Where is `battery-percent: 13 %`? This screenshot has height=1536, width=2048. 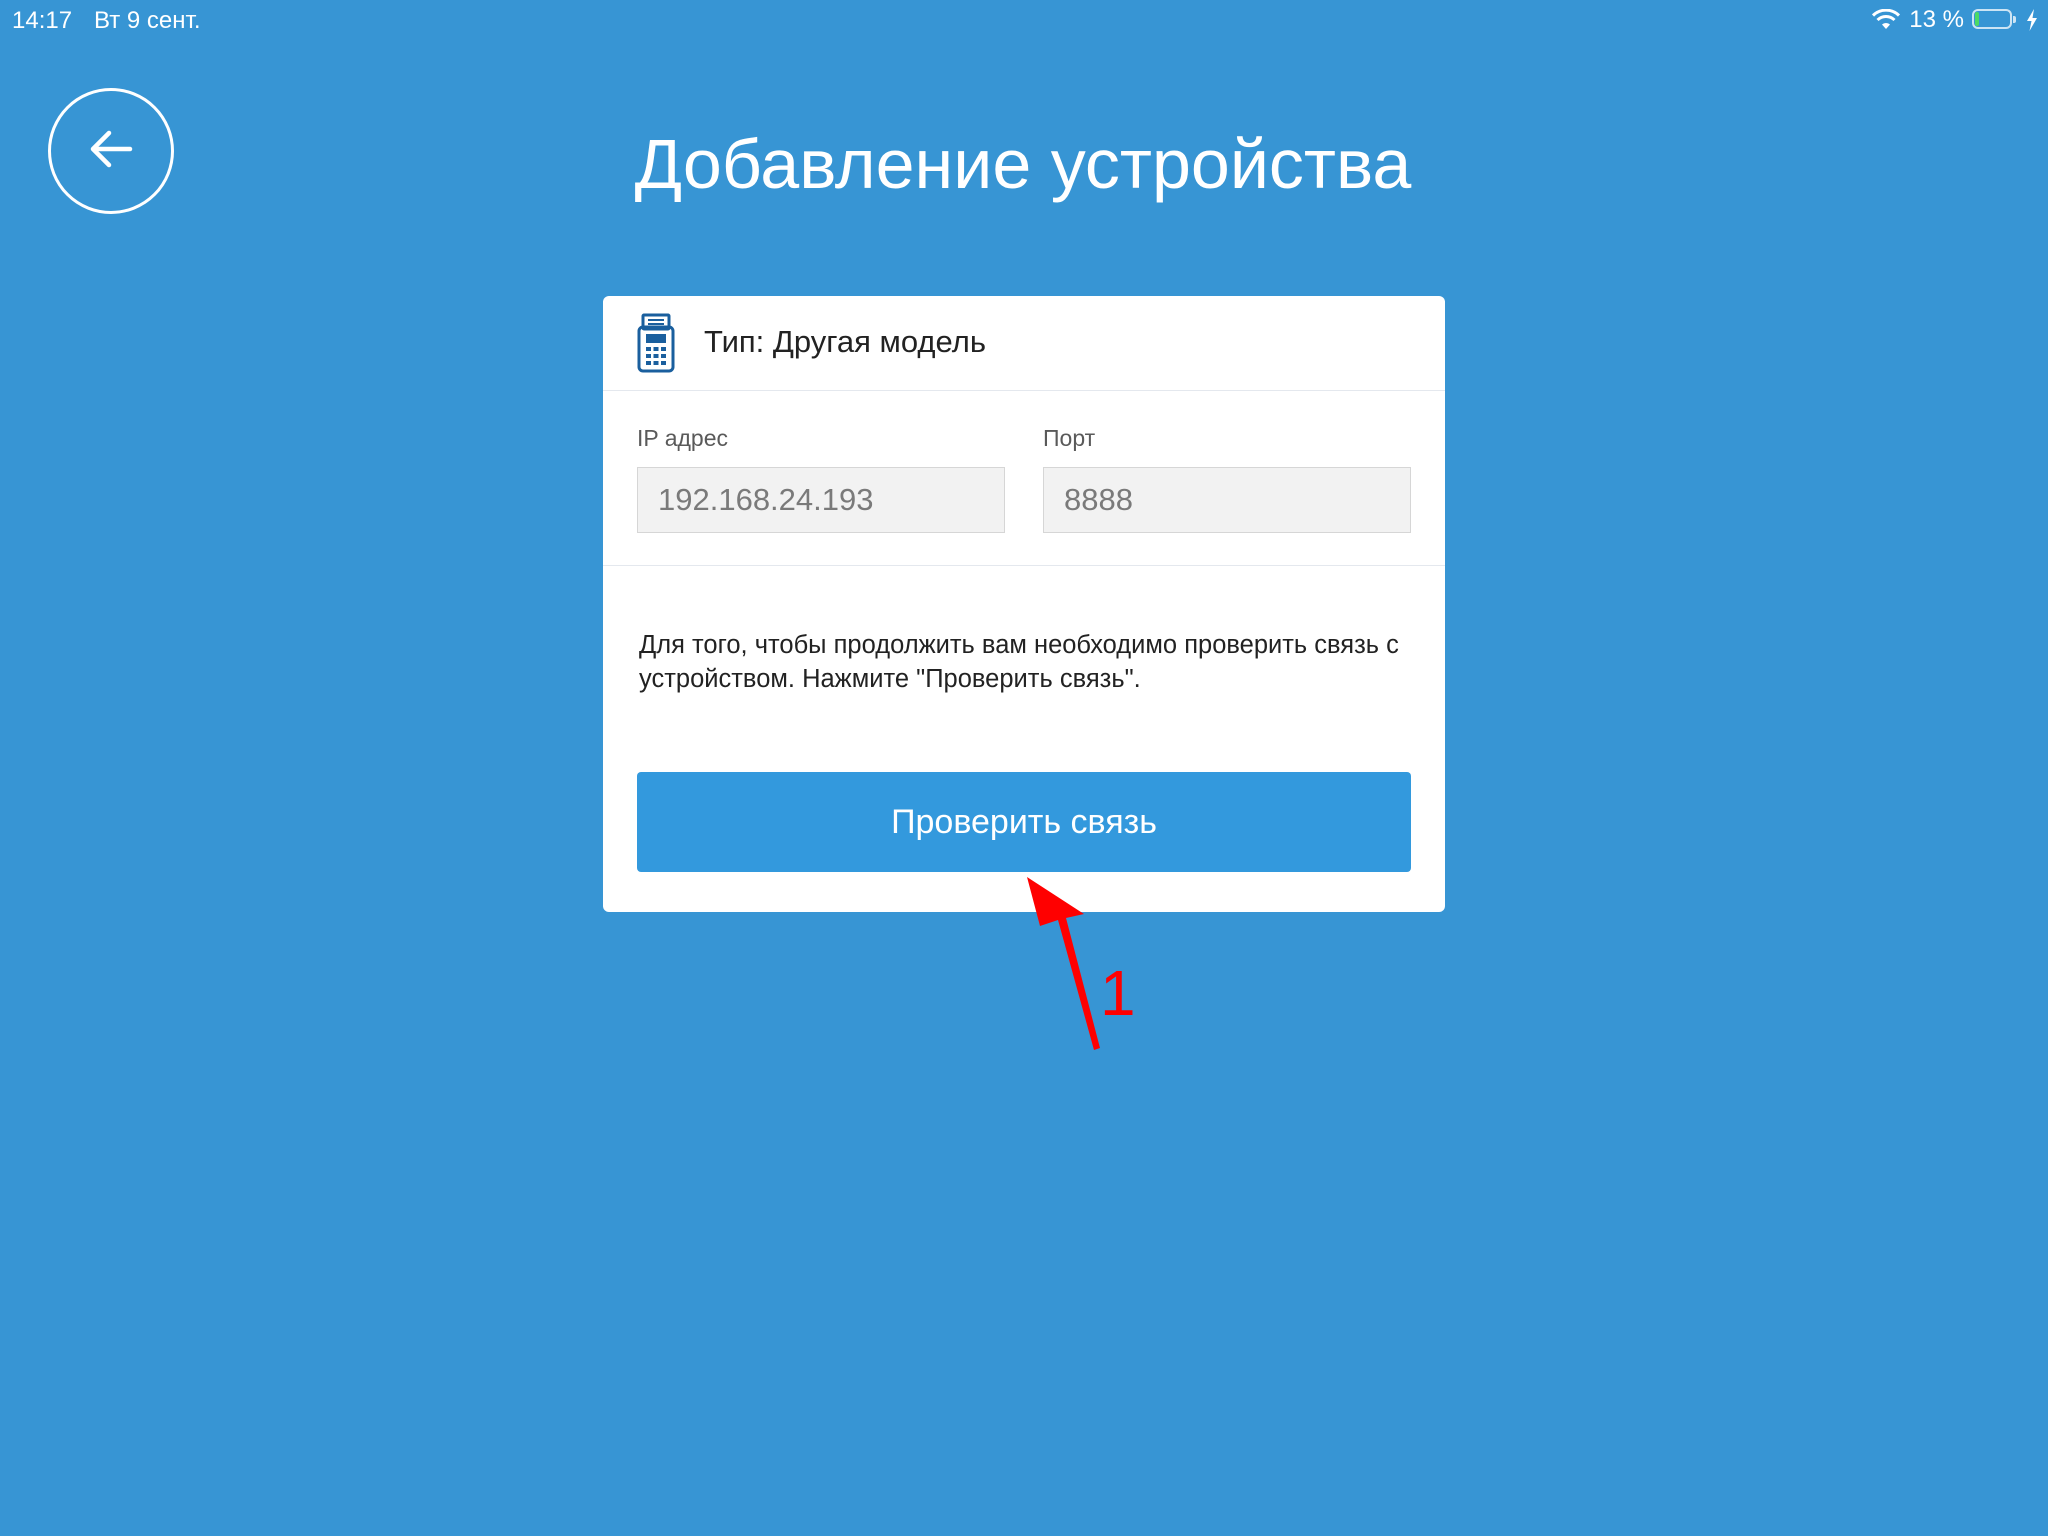 battery-percent: 13 % is located at coordinates (1936, 19).